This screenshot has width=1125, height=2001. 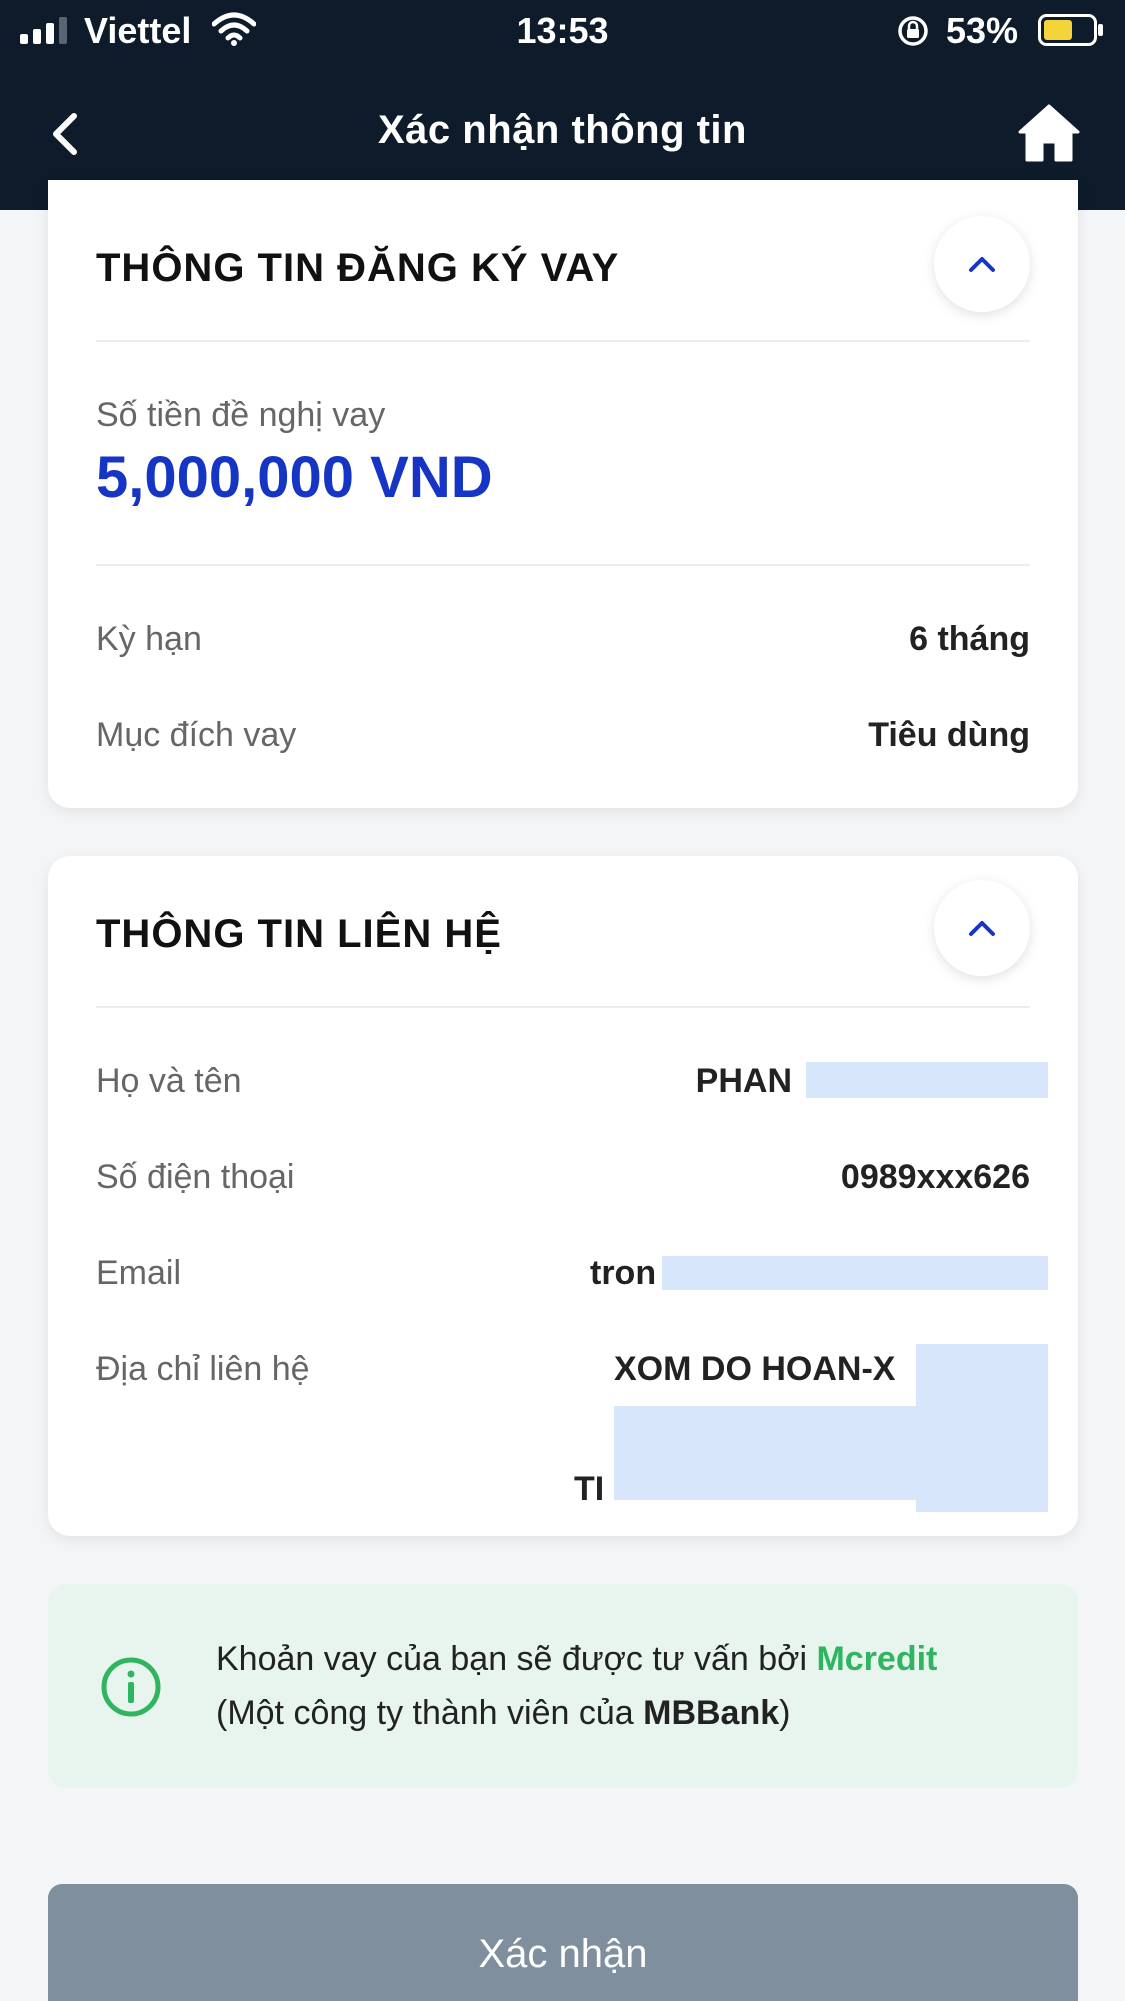 What do you see at coordinates (785, 1713) in the screenshot?
I see `info-text-suffix: )` at bounding box center [785, 1713].